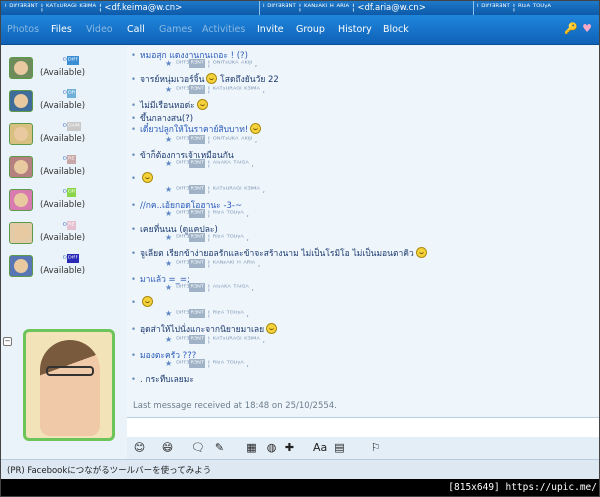  What do you see at coordinates (514, 8) in the screenshot?
I see `tab-riza: ᴵ ᴰᴵᶠᶠᴲᴿᴲᴺᵀ ¦ ᴿᴵᶻᴬ ᵀᴼᵁᵞᴬ` at bounding box center [514, 8].